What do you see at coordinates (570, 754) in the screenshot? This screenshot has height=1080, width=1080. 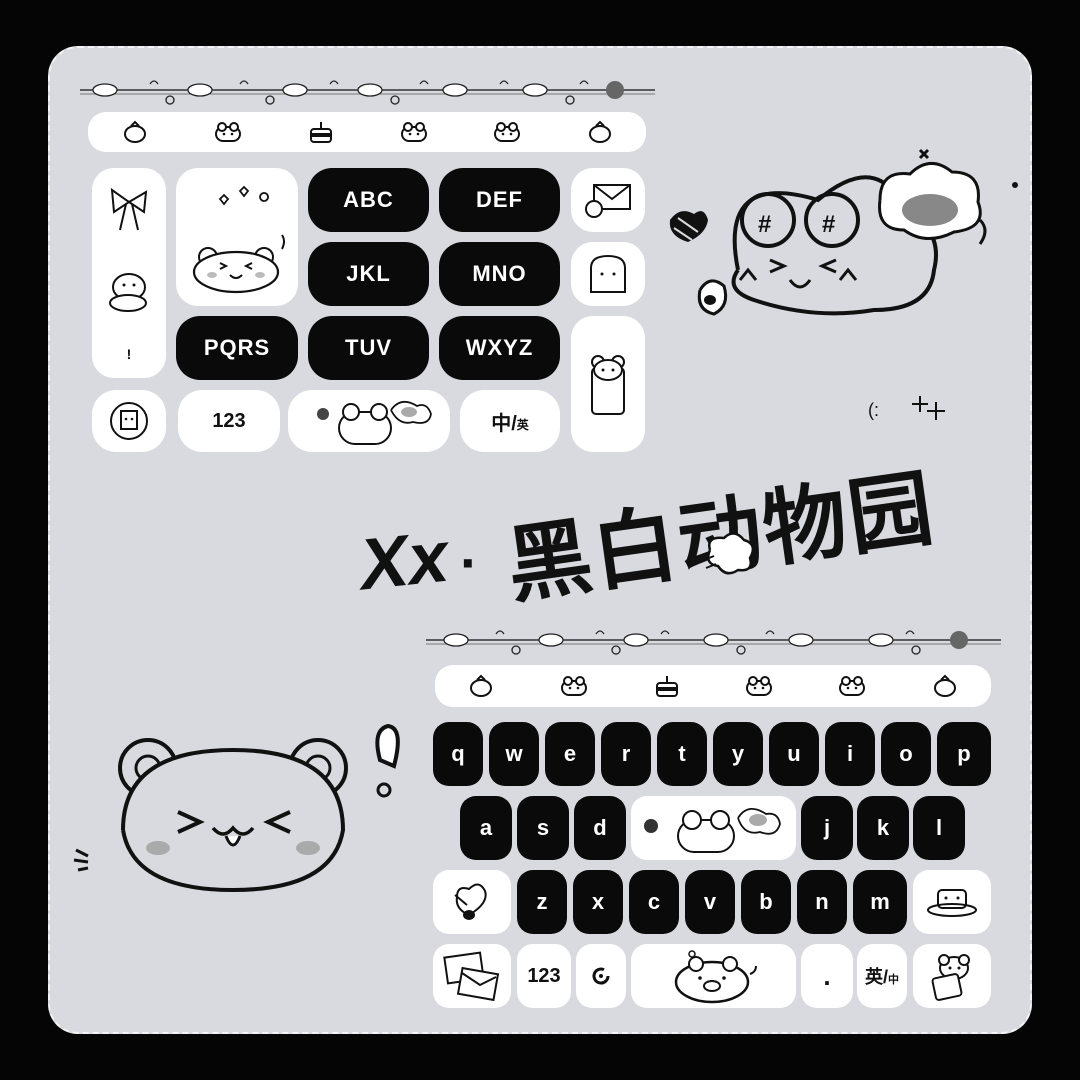 I see `key-e: e` at bounding box center [570, 754].